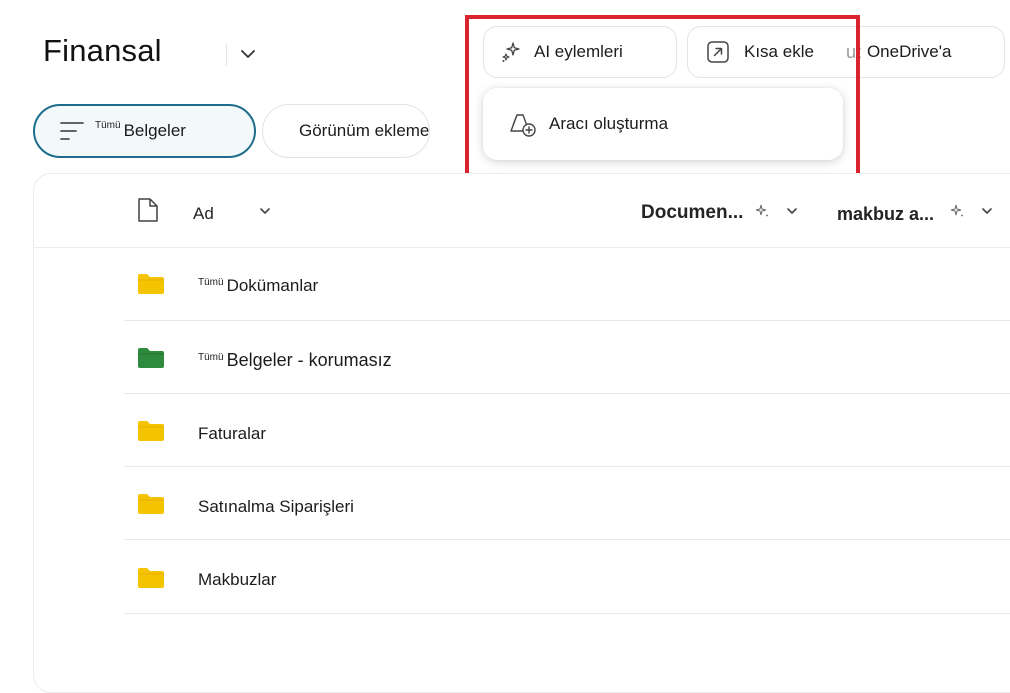  I want to click on menu-lines-icon, so click(72, 131).